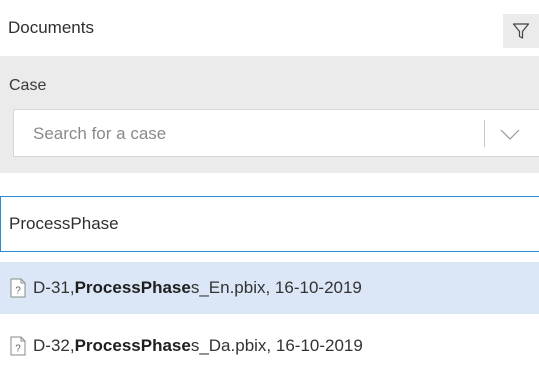  What do you see at coordinates (510, 134) in the screenshot?
I see `chevron-down-icon` at bounding box center [510, 134].